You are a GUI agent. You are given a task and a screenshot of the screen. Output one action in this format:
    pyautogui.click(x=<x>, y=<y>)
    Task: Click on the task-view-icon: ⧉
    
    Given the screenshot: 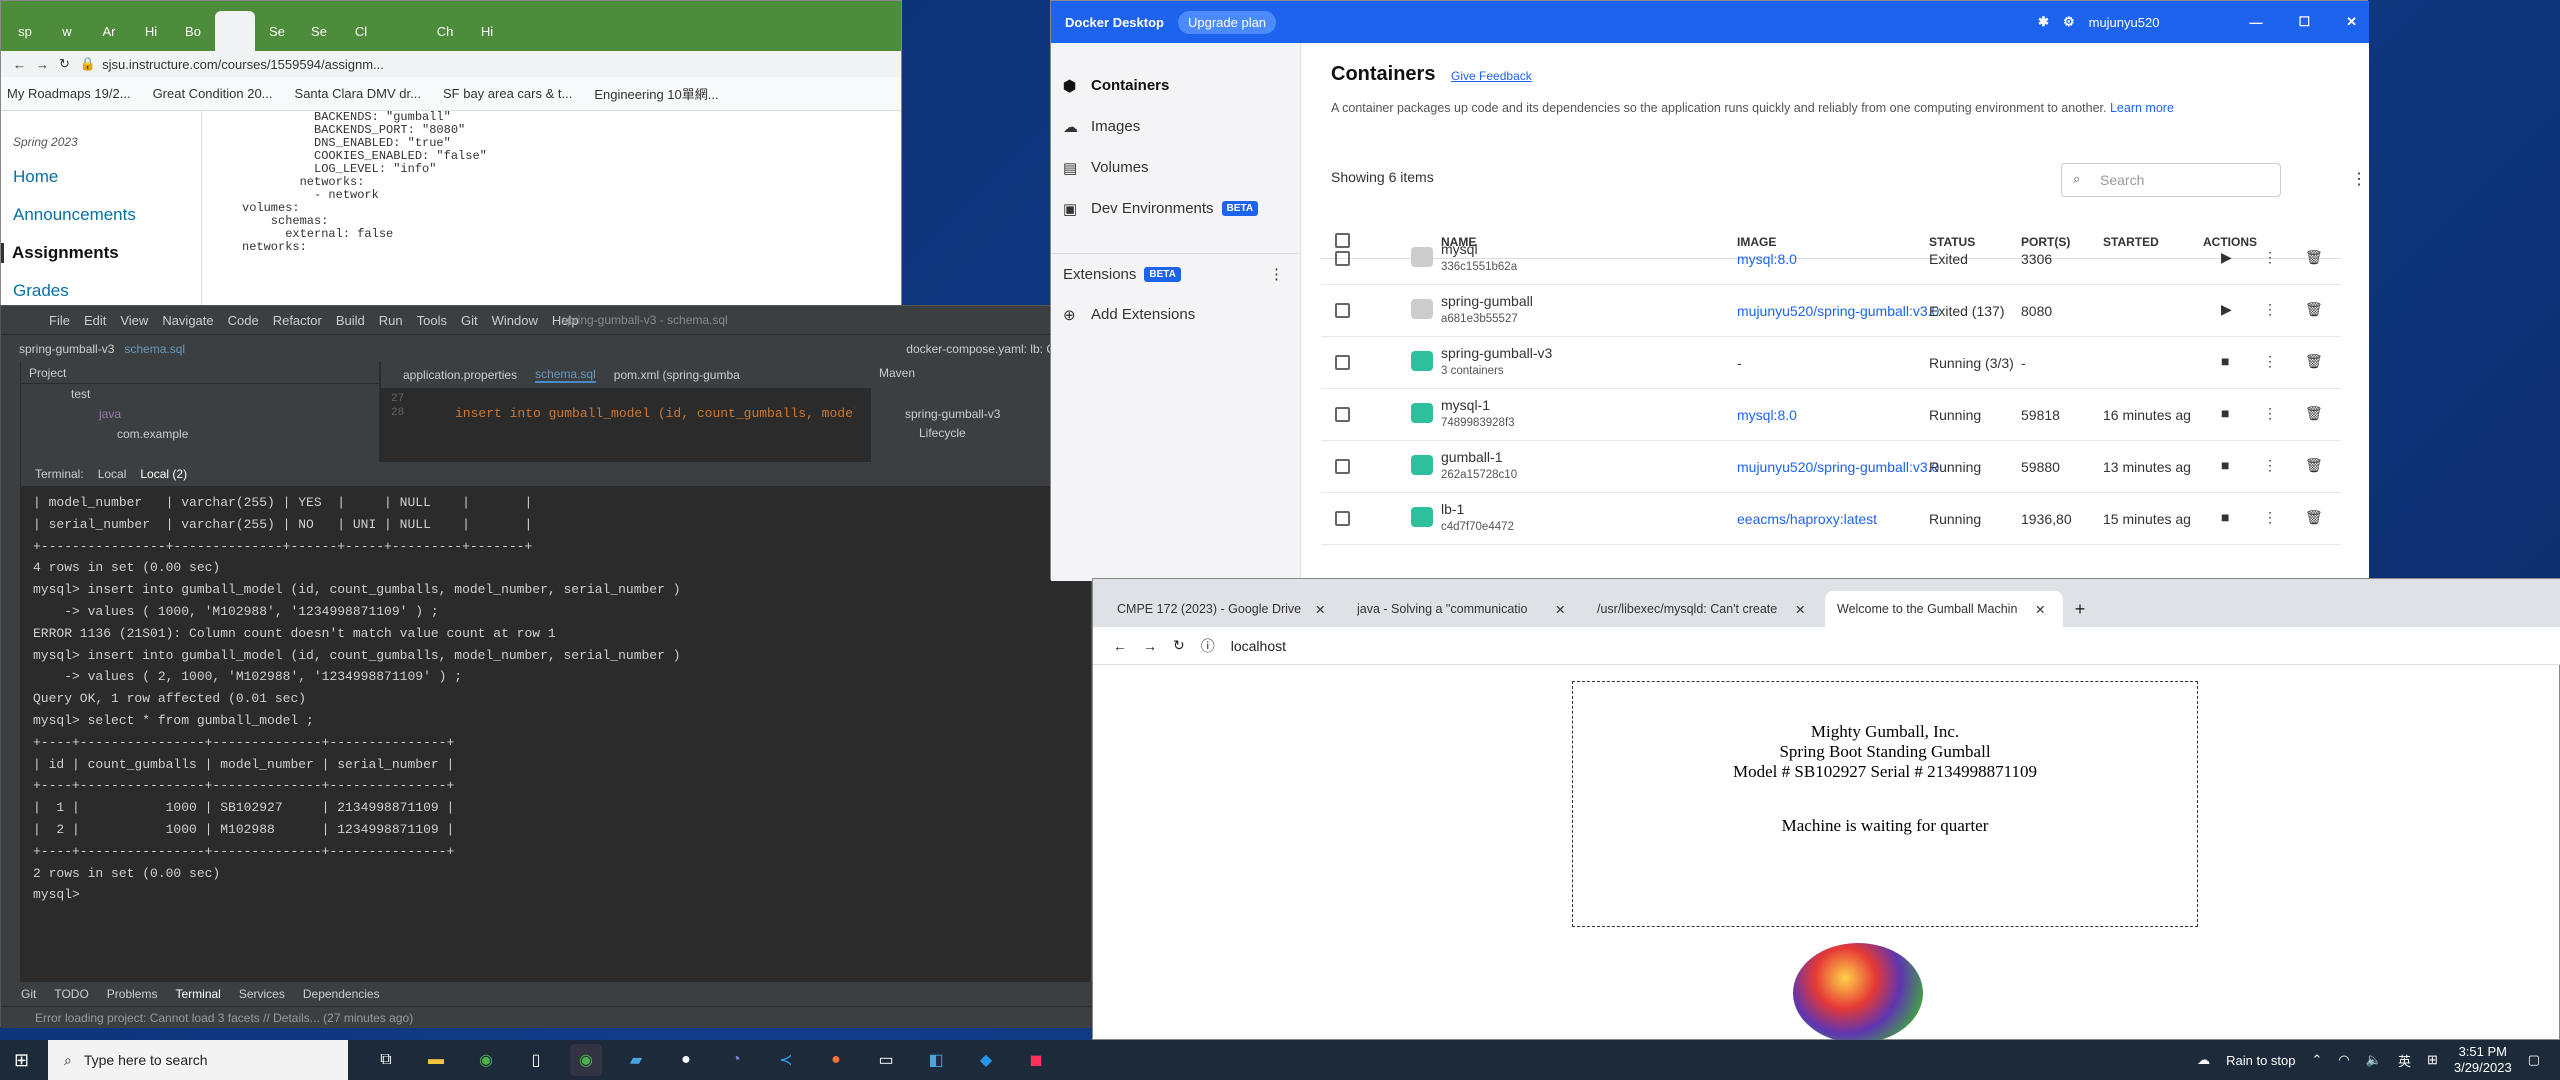 What is the action you would take?
    pyautogui.click(x=386, y=1060)
    